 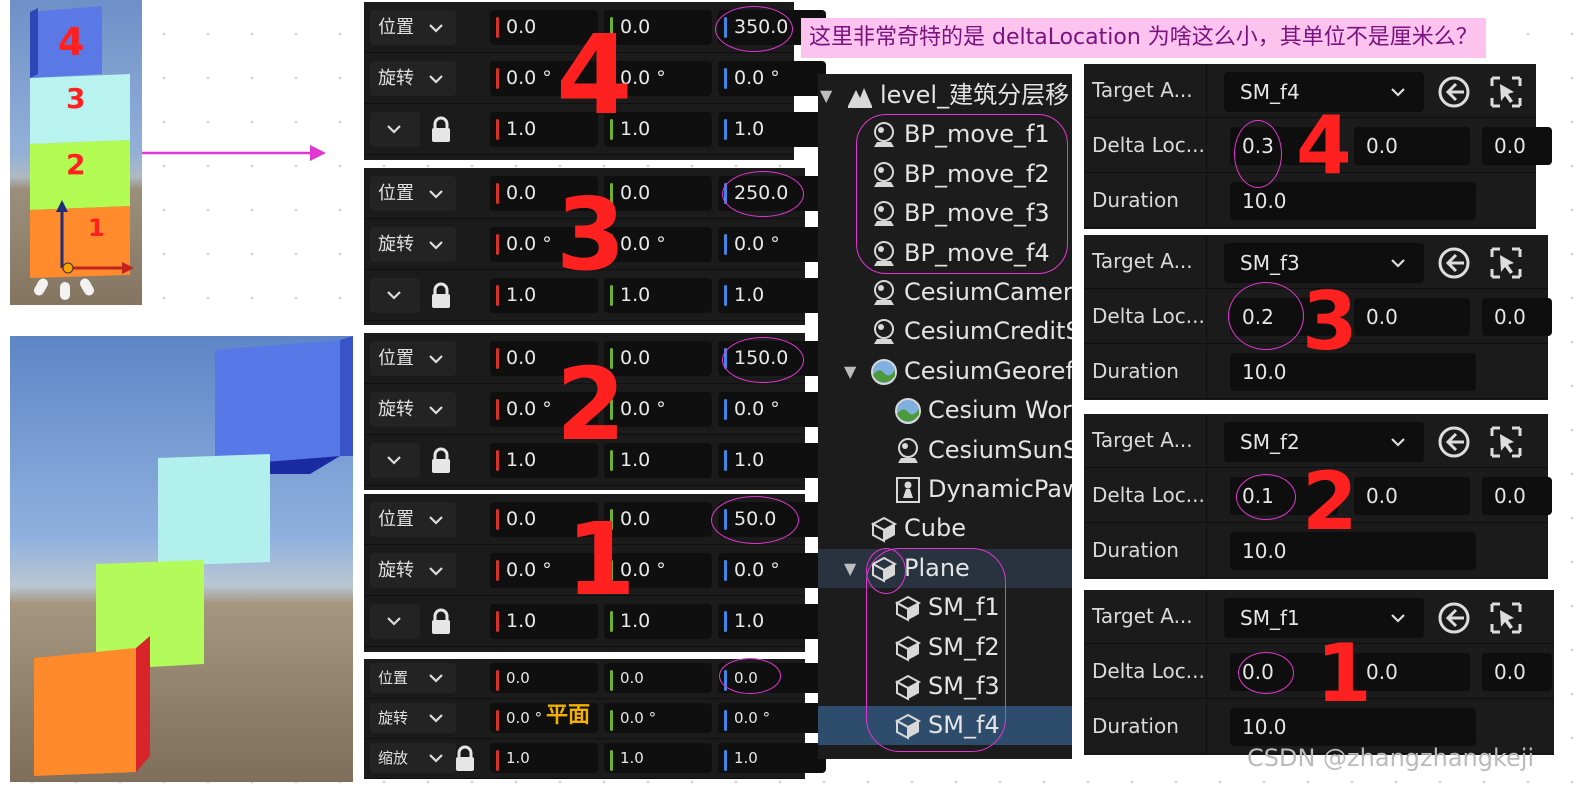 What do you see at coordinates (763, 194) in the screenshot?
I see `highlight-z-f3` at bounding box center [763, 194].